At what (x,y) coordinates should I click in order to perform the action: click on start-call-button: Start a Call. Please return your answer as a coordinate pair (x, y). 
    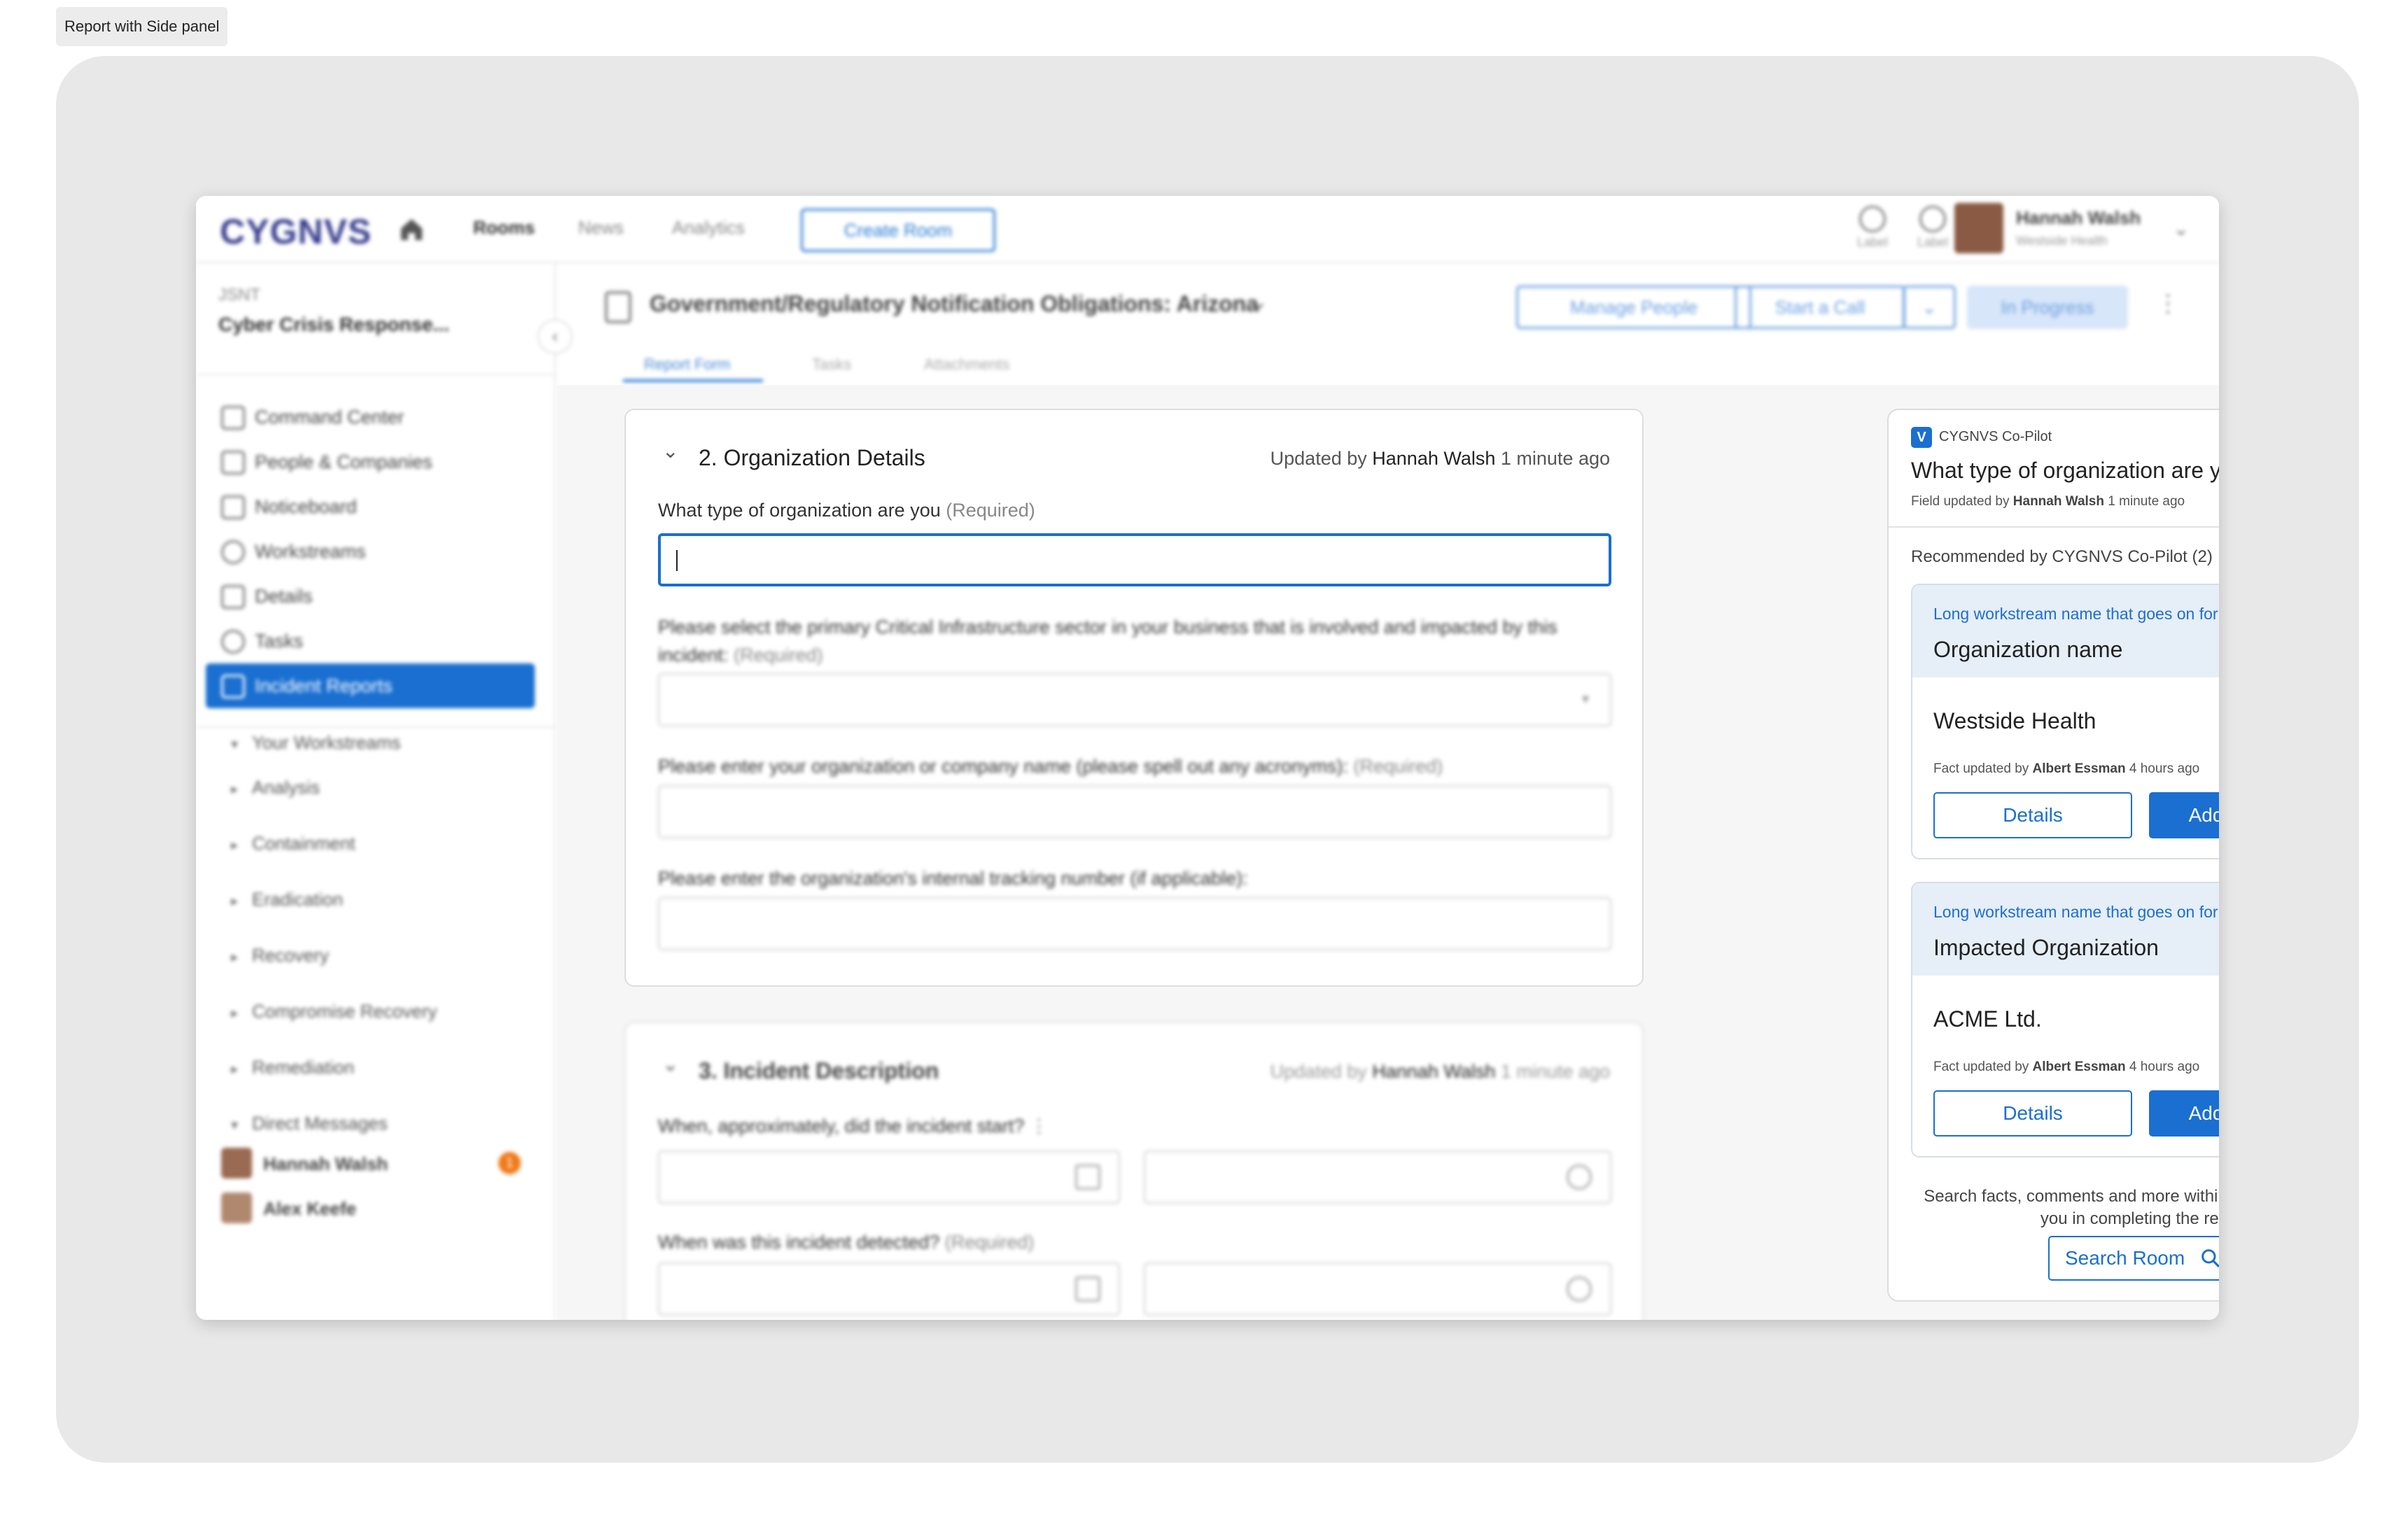
    Looking at the image, I should click on (1820, 307).